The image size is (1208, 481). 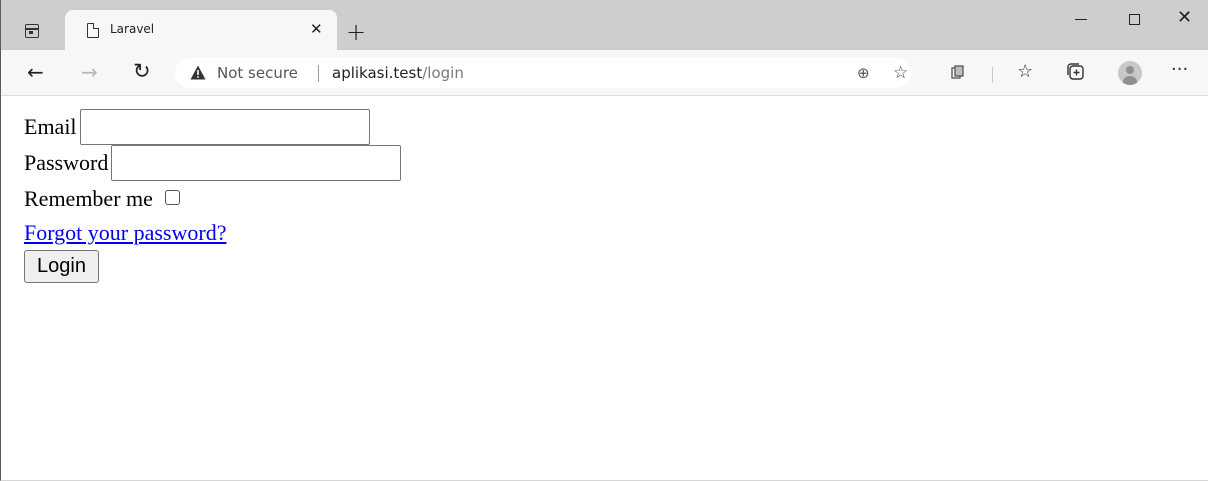 What do you see at coordinates (992, 75) in the screenshot?
I see `toolbar-separator` at bounding box center [992, 75].